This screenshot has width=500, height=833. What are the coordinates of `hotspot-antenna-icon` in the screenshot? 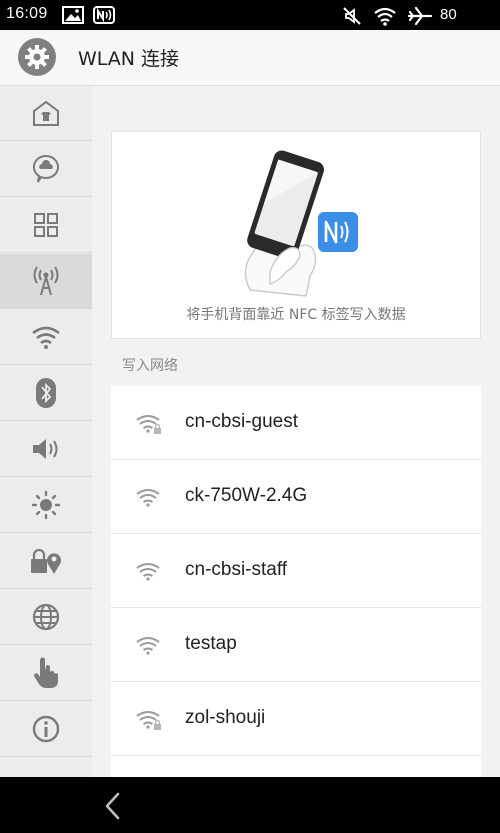 It's located at (46, 281).